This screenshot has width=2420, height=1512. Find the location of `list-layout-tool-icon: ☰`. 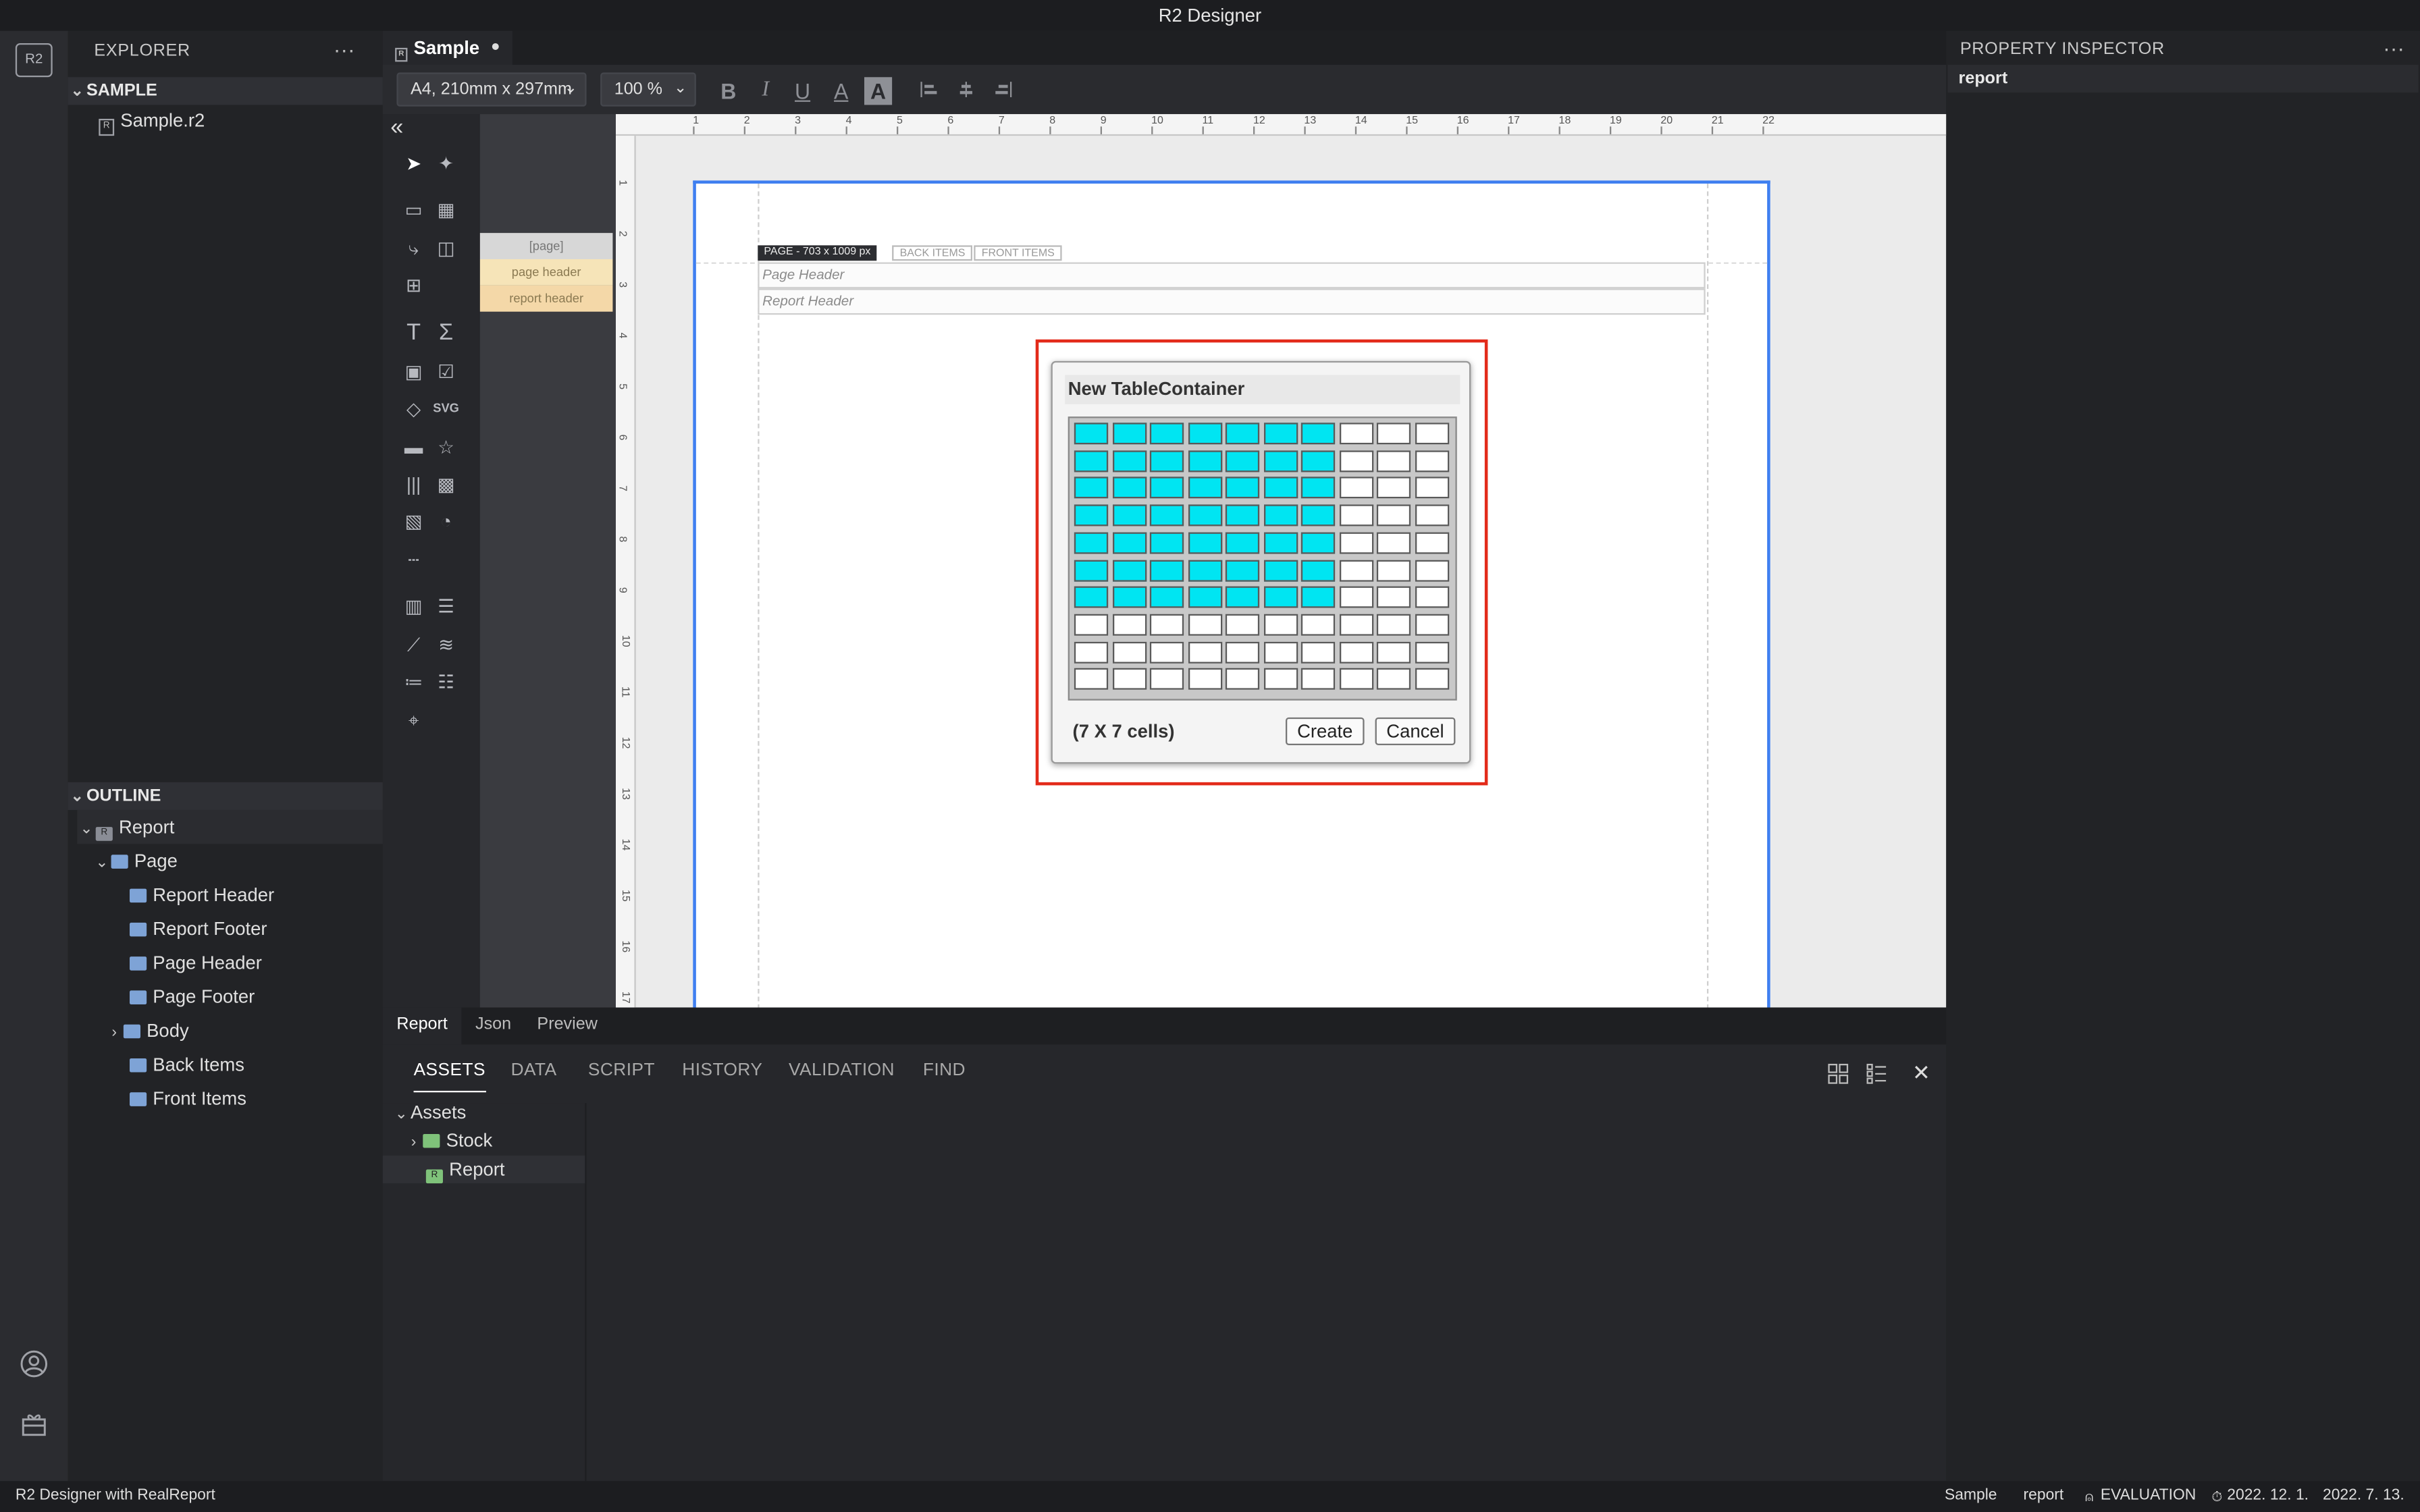

list-layout-tool-icon: ☰ is located at coordinates (446, 606).